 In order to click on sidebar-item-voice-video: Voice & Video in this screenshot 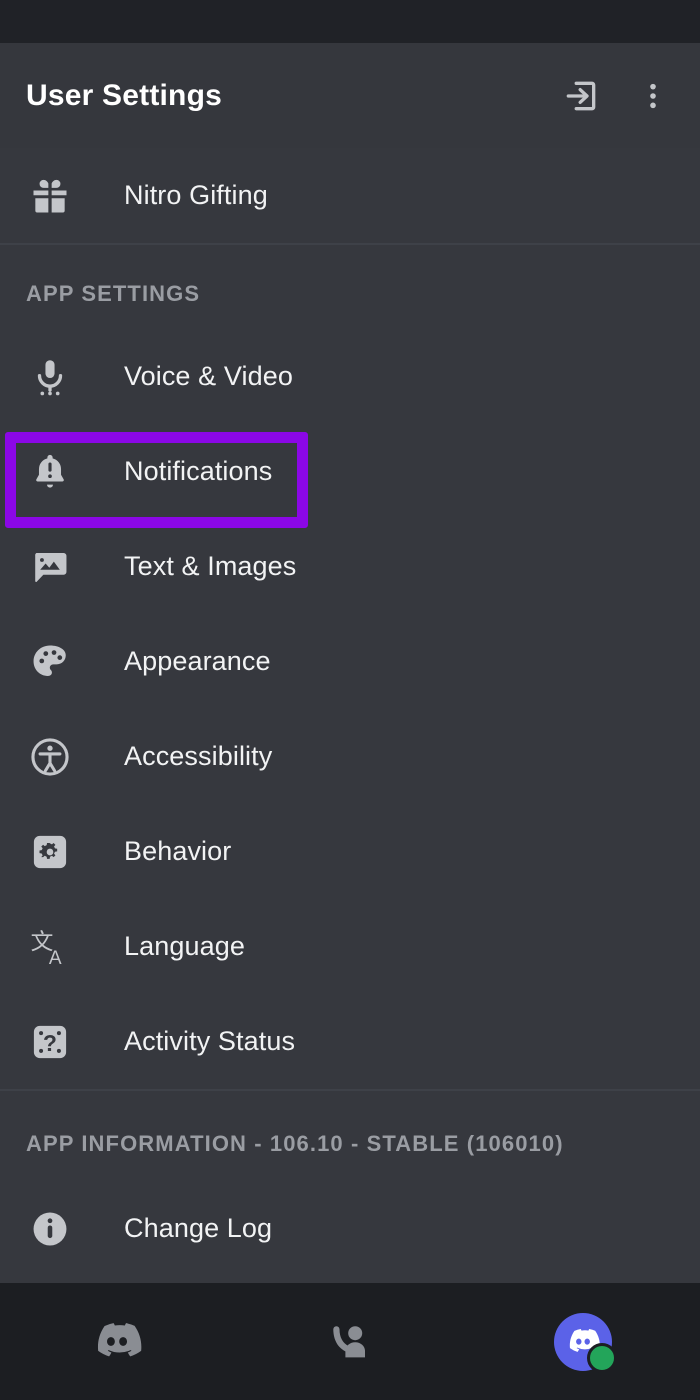, I will do `click(350, 376)`.